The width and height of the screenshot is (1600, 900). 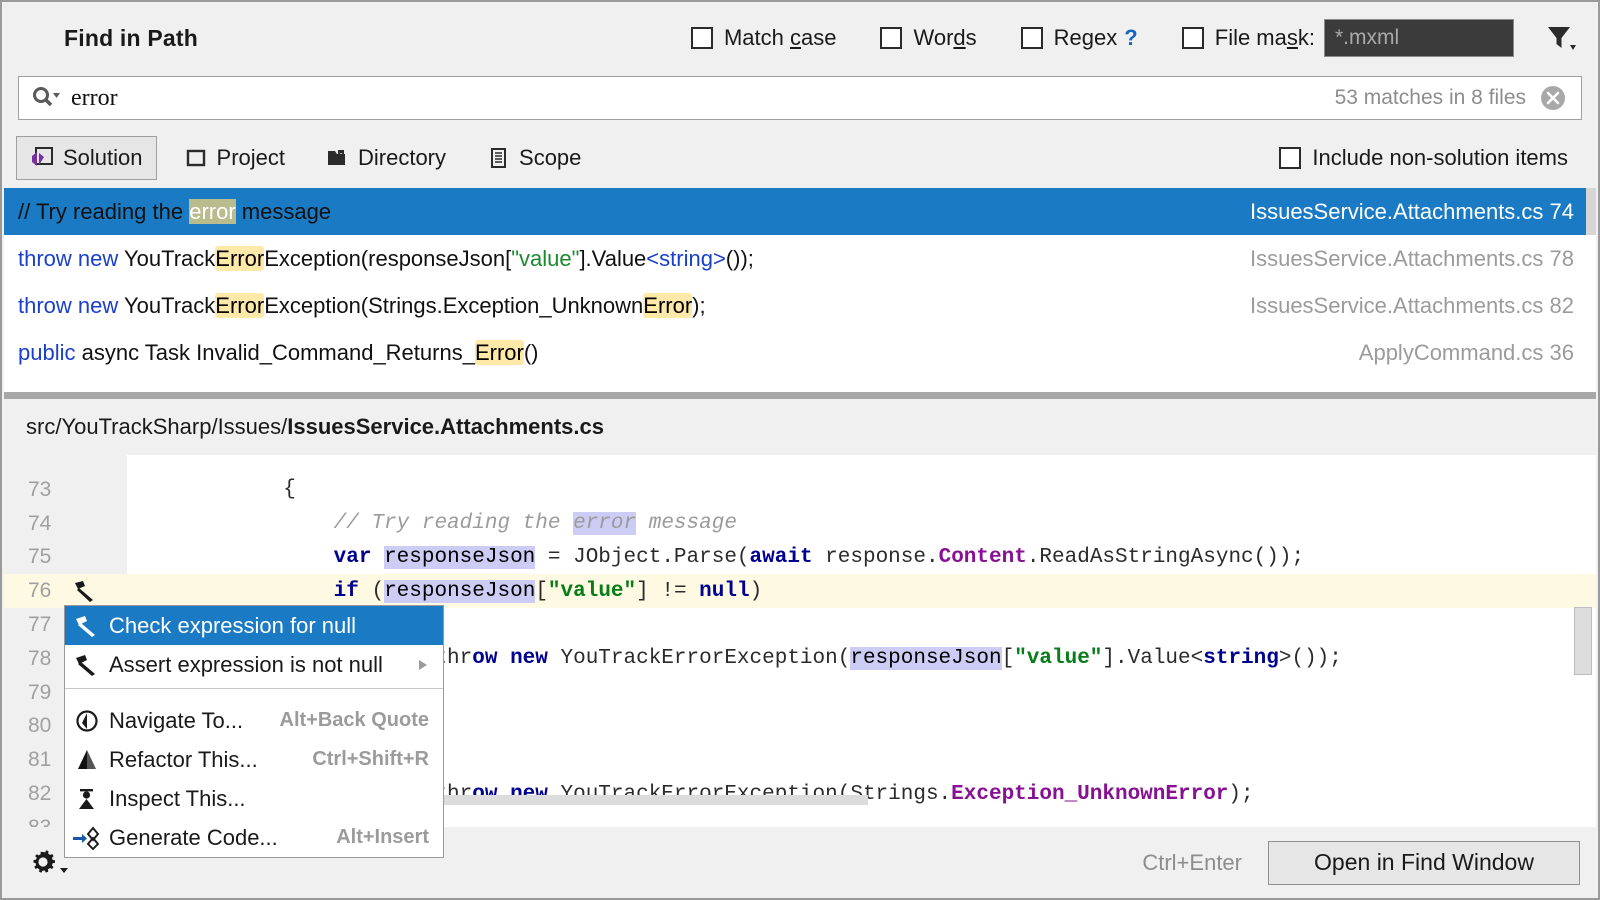 I want to click on search-result-location: ApplyCommand.cs 36, so click(x=1466, y=352).